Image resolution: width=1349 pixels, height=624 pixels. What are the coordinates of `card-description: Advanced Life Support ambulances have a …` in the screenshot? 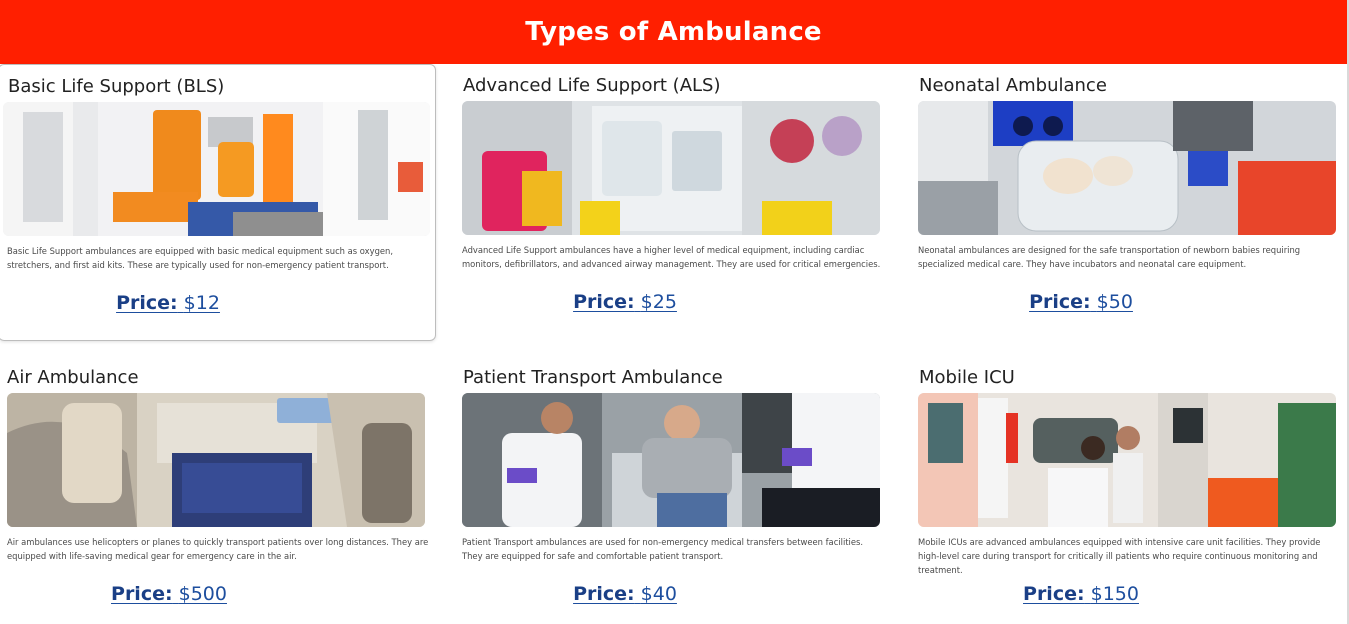 It's located at (671, 257).